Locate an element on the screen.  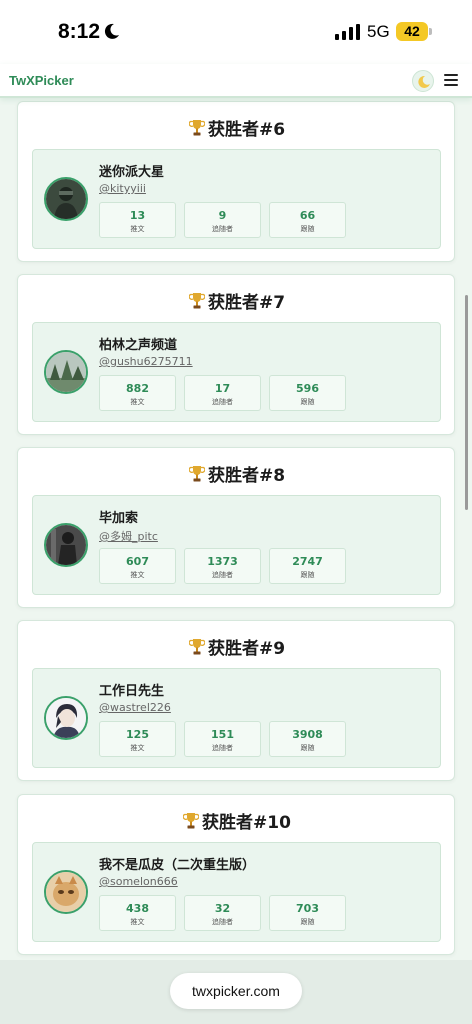
stat-followers-value: 17 is located at coordinates (222, 388).